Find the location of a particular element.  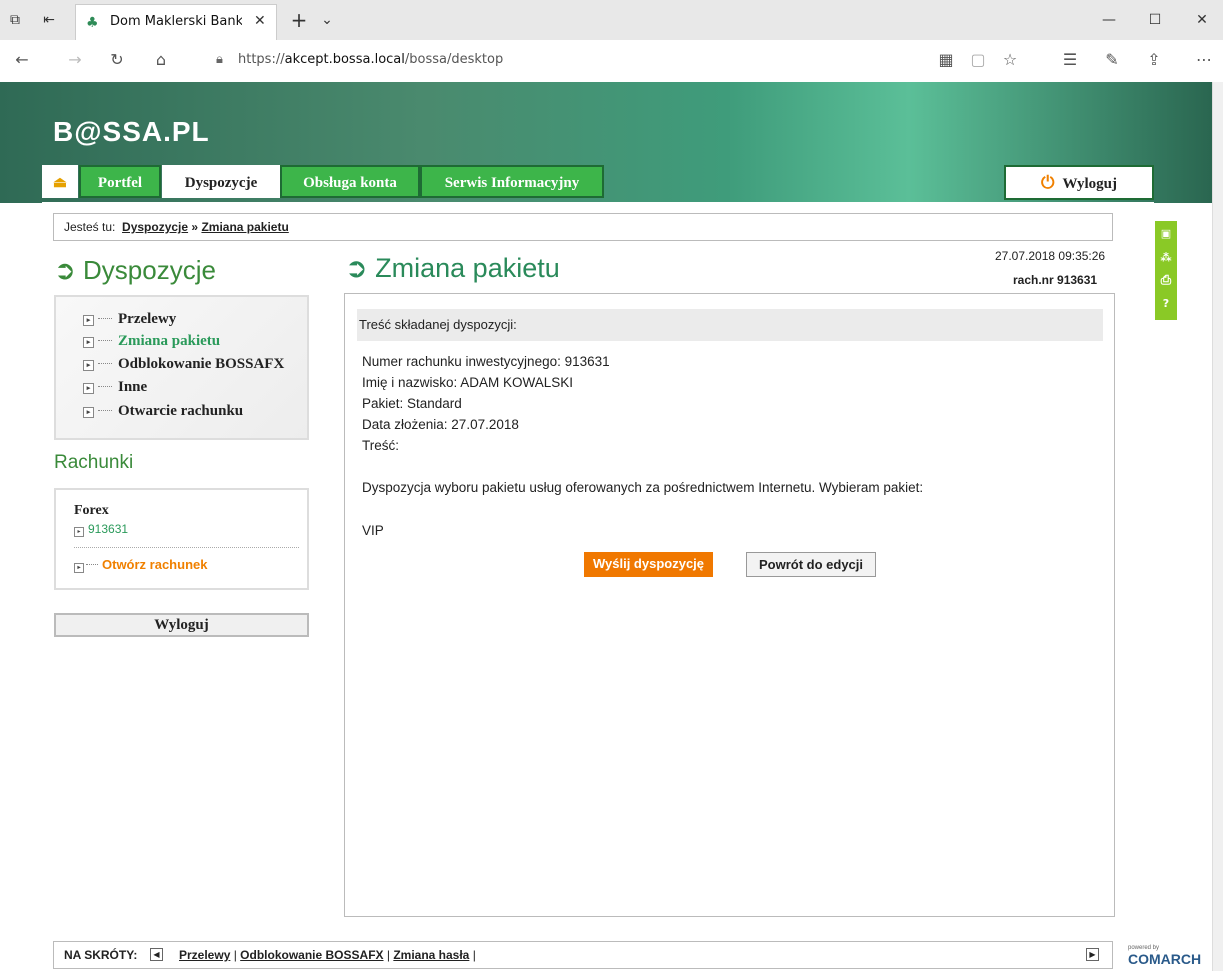

browser-tab-bar: ⧉ ⇤ ♣ Dom Maklerski Banku C ✕ + ⌄ — ☐ ✕ is located at coordinates (611, 20).